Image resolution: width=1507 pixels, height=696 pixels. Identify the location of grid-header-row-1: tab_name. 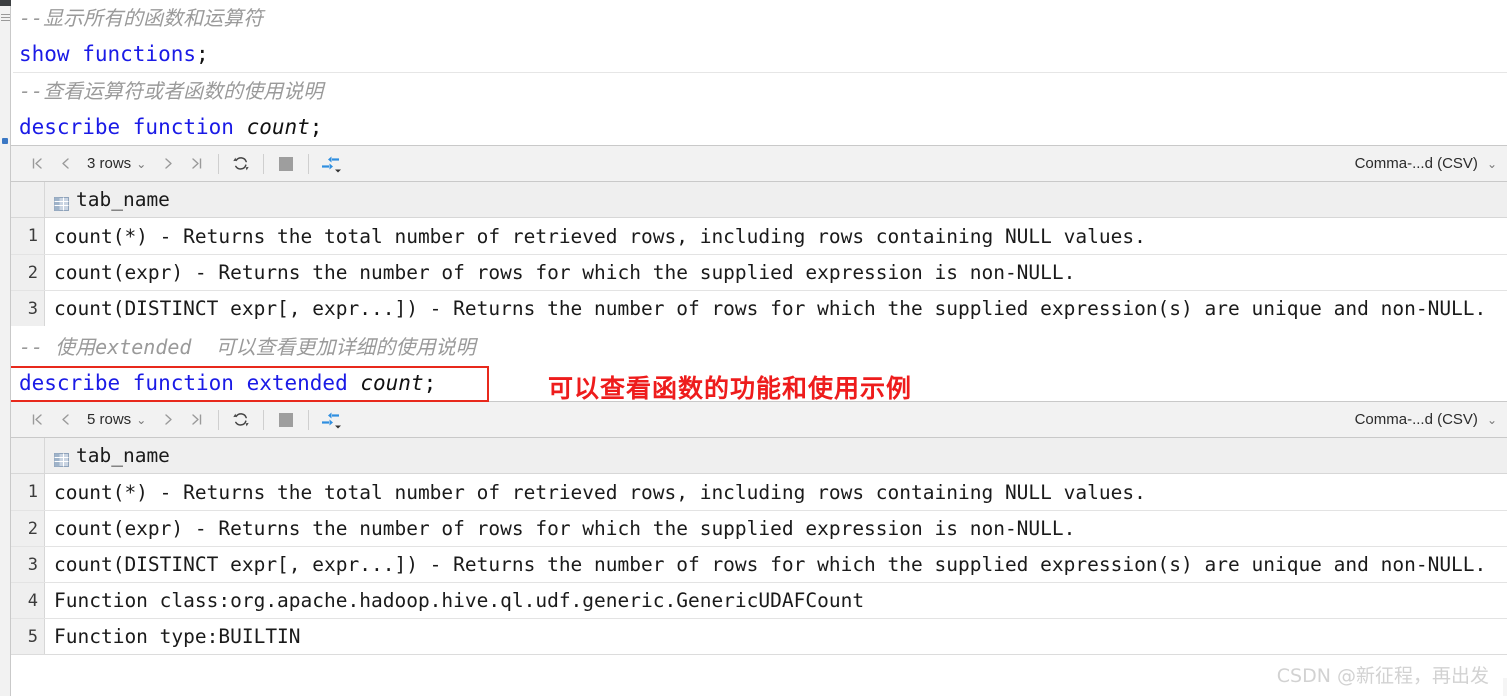
(759, 200).